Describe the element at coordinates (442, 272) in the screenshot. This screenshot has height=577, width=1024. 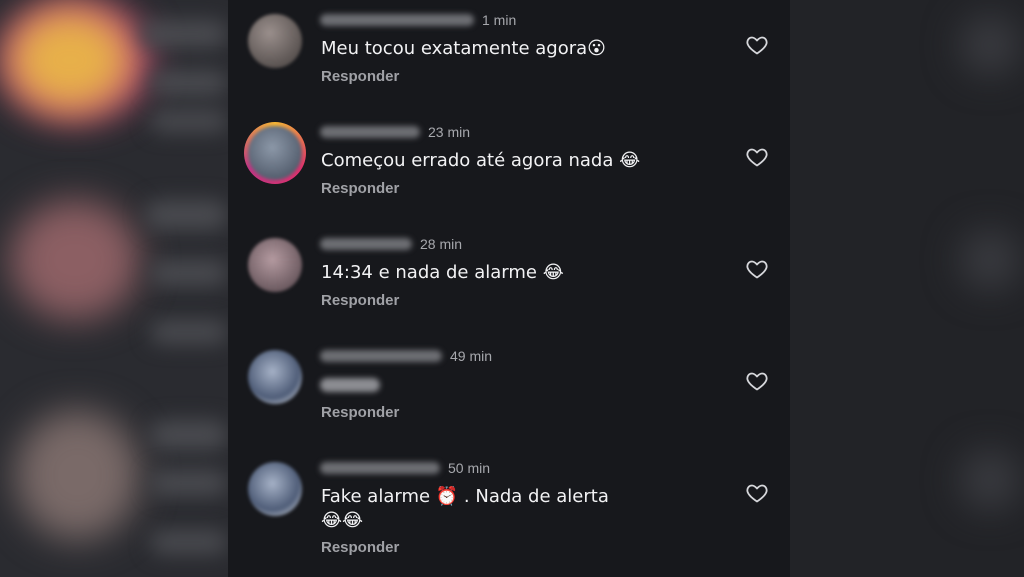
I see `comment-text: 14:34 e nada de alarme 😂` at that location.